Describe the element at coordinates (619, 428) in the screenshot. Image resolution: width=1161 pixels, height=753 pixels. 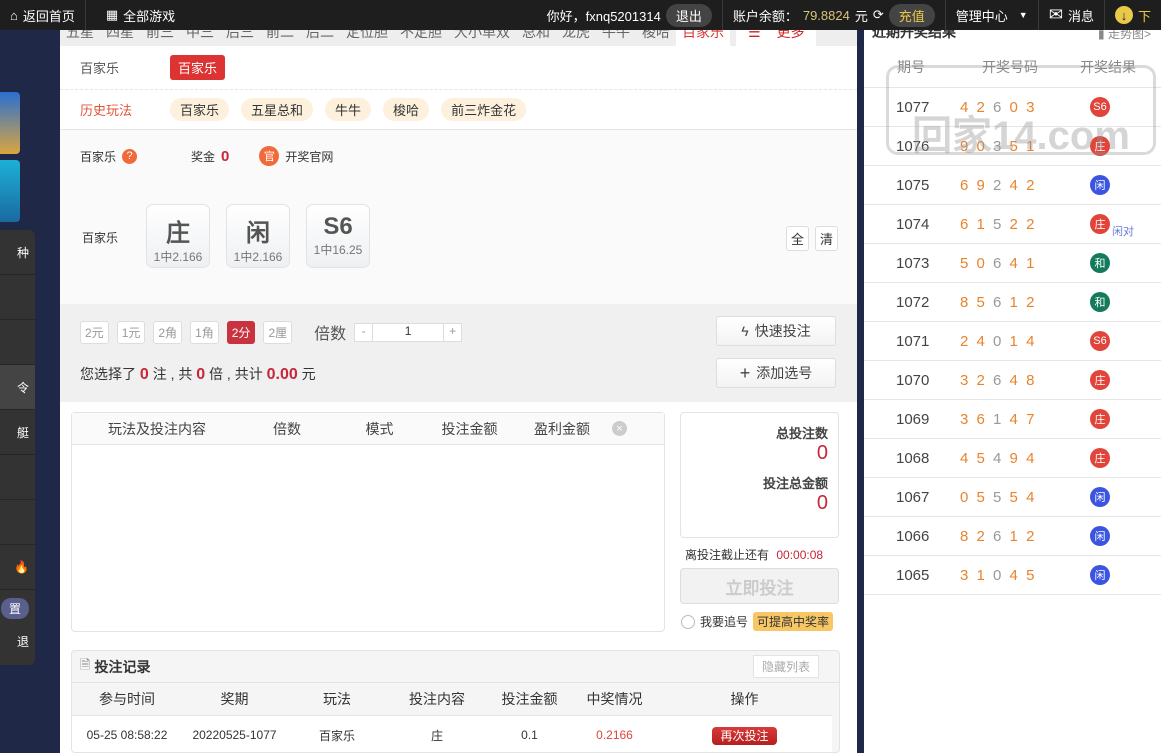
I see `clear-cart-icon: ×` at that location.